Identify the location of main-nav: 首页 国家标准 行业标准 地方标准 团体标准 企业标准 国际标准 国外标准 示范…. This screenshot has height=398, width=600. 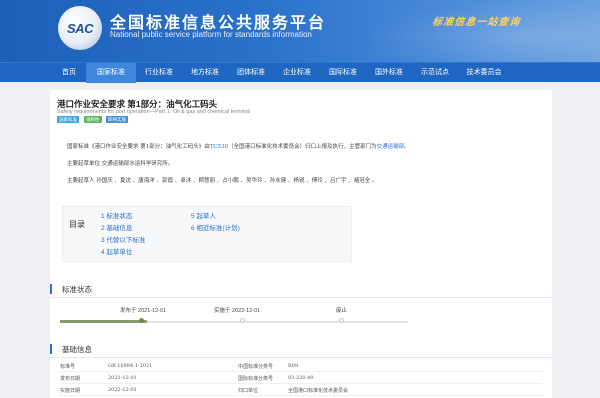
(300, 72).